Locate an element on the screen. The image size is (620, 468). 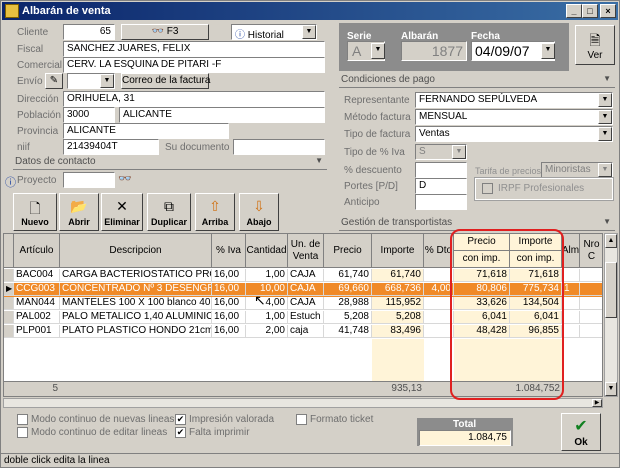
envio-select: ▼ is located at coordinates (91, 81).